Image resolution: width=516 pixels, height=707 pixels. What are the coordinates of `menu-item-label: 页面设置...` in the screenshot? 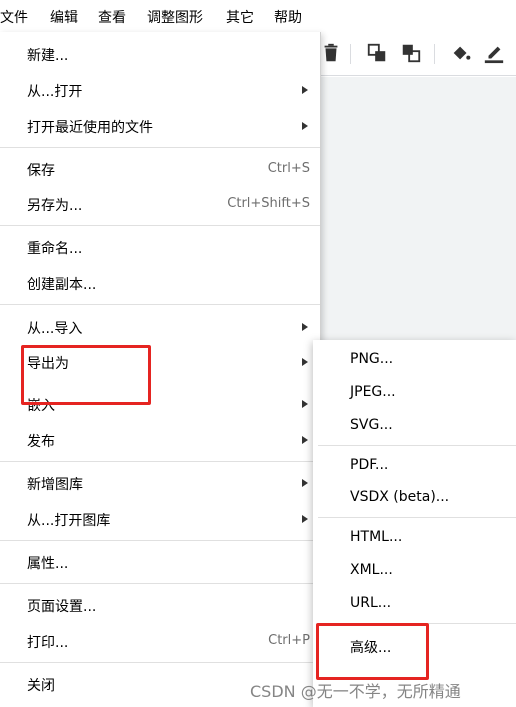 It's located at (62, 607).